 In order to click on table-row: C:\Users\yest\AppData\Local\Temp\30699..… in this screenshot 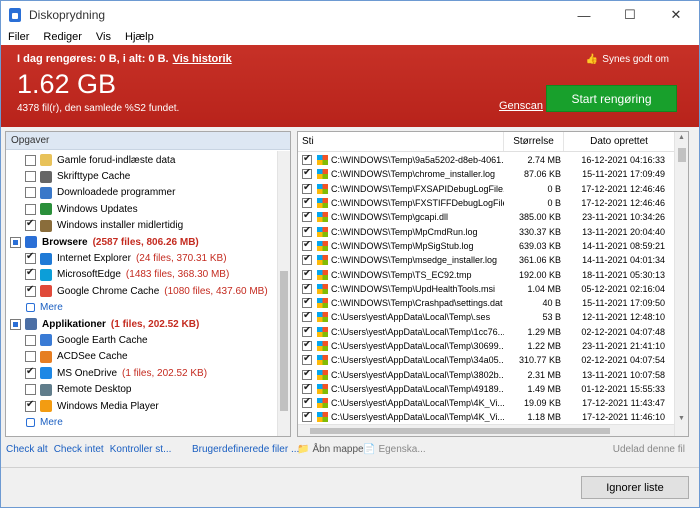, I will do `click(486, 346)`.